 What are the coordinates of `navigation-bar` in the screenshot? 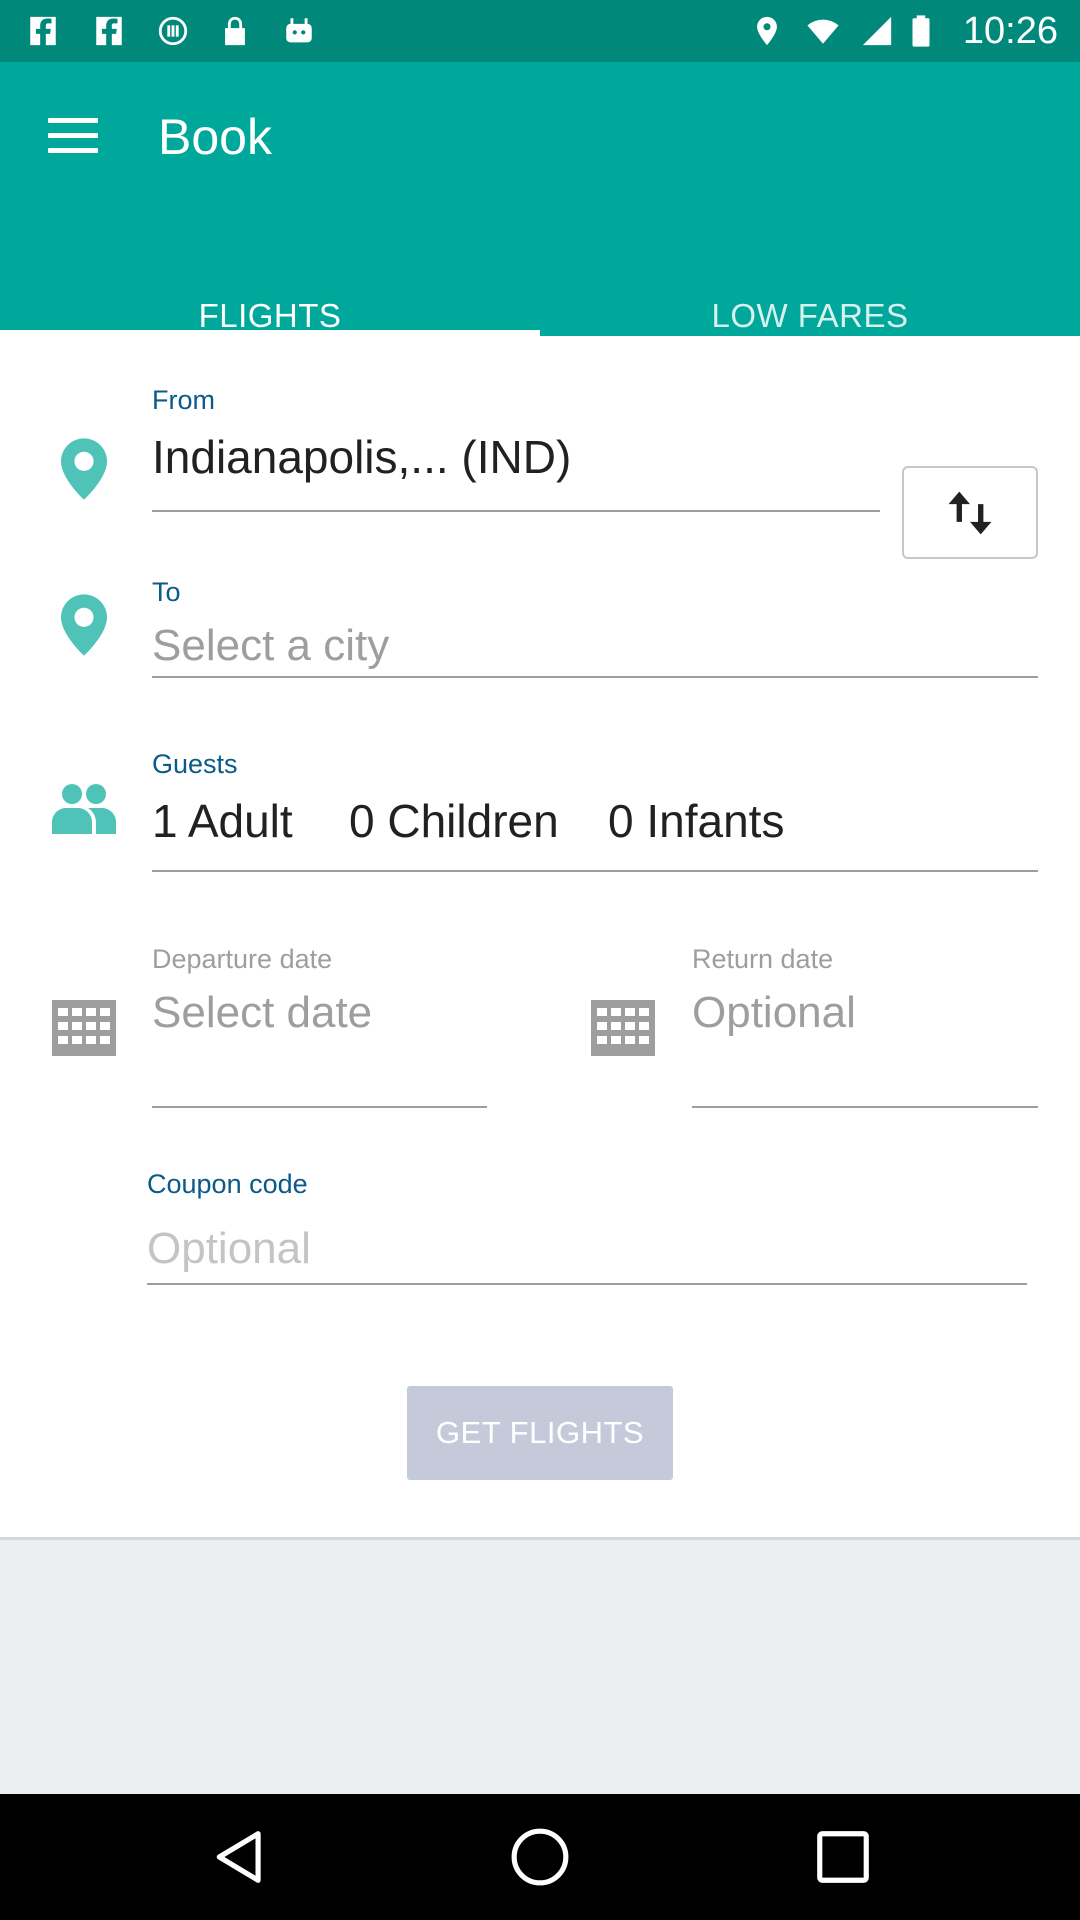 It's located at (540, 1857).